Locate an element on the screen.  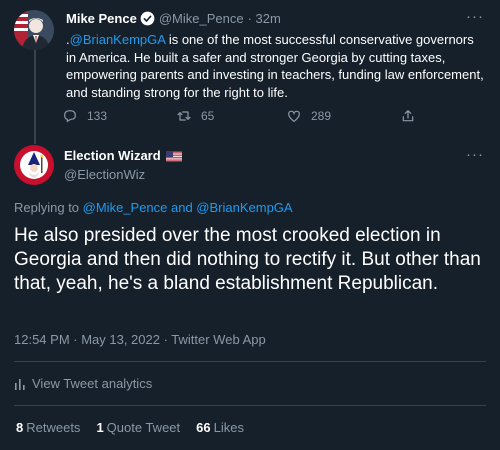
share-icon is located at coordinates (408, 116).